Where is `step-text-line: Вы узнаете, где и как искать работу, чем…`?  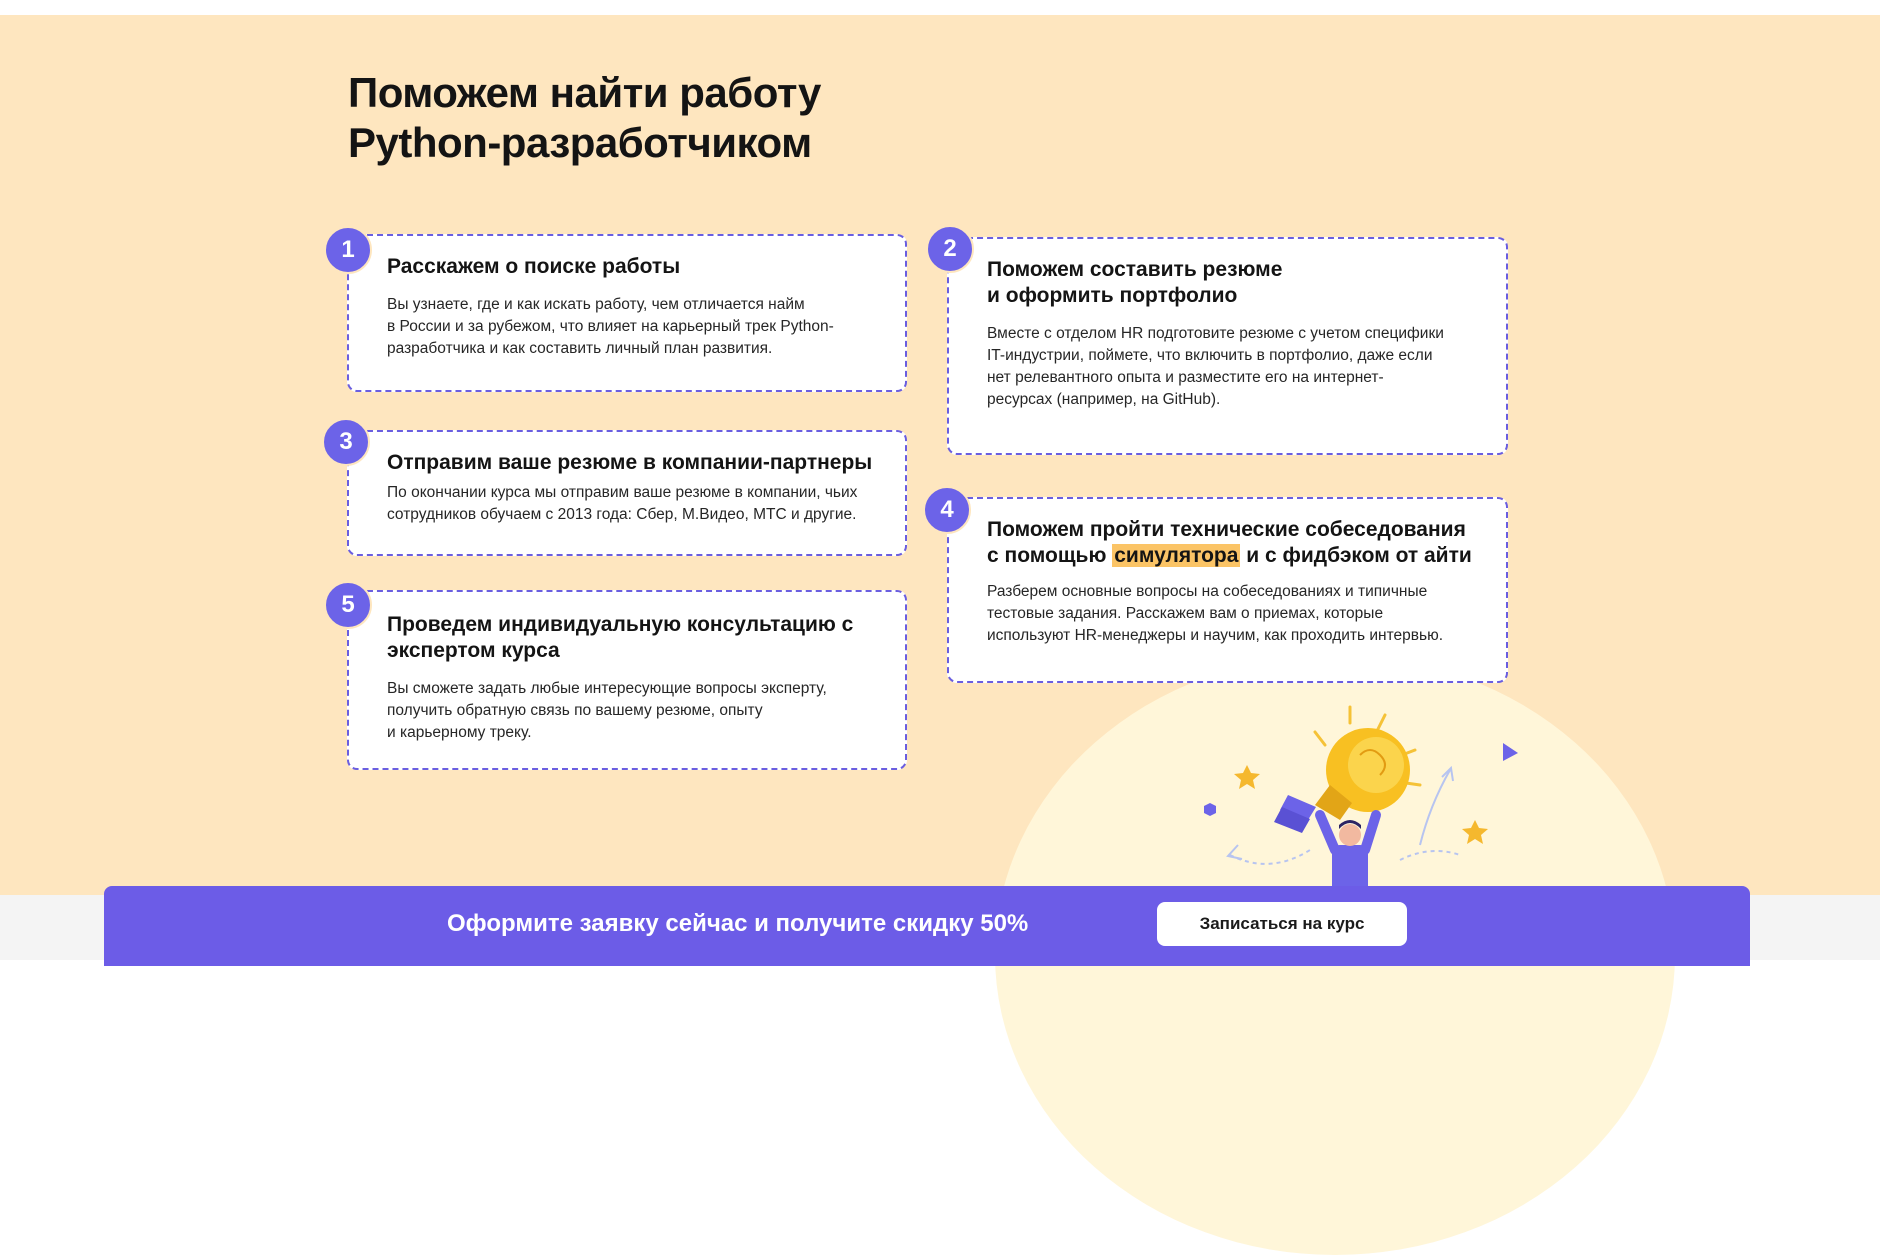
step-text-line: Вы узнаете, где и как искать работу, чем… is located at coordinates (596, 304).